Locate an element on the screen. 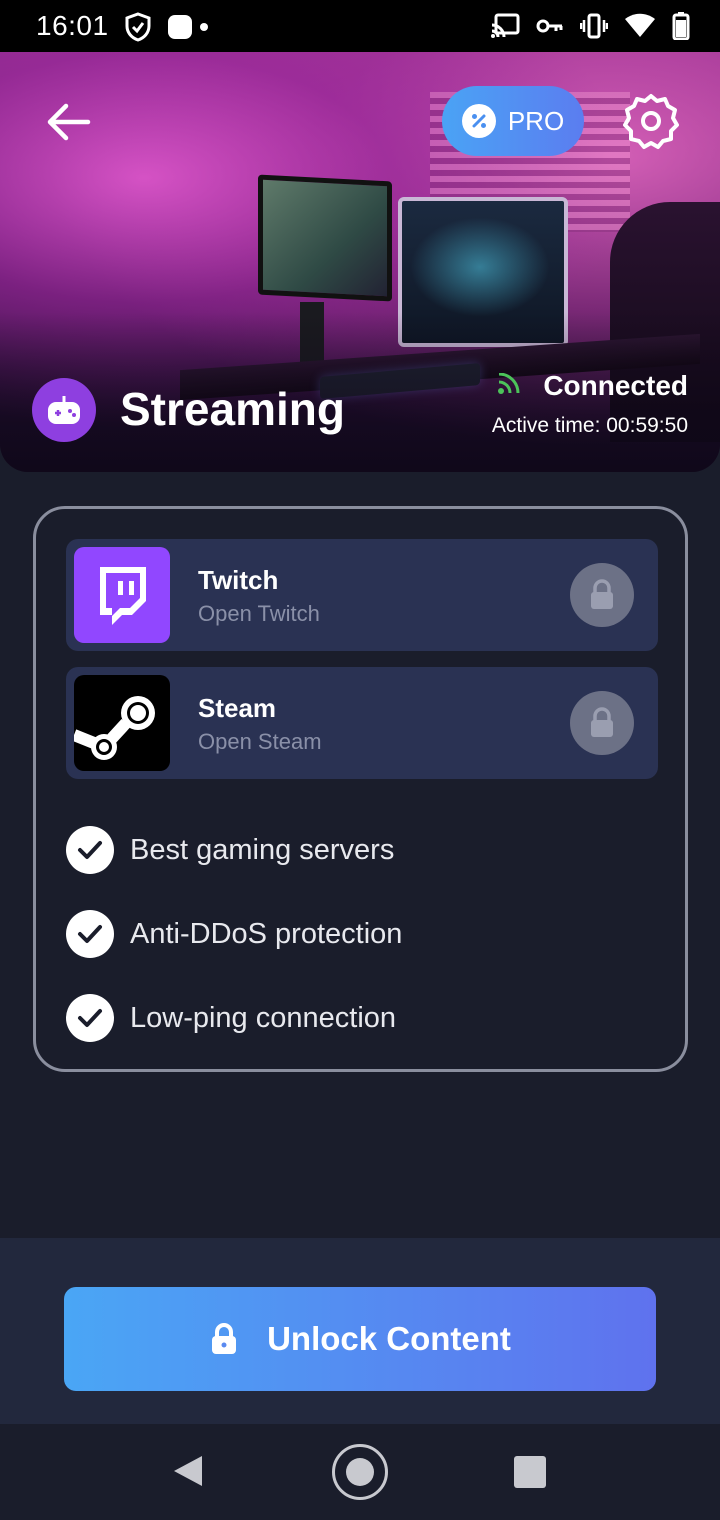  status-left-icons is located at coordinates (167, 27).